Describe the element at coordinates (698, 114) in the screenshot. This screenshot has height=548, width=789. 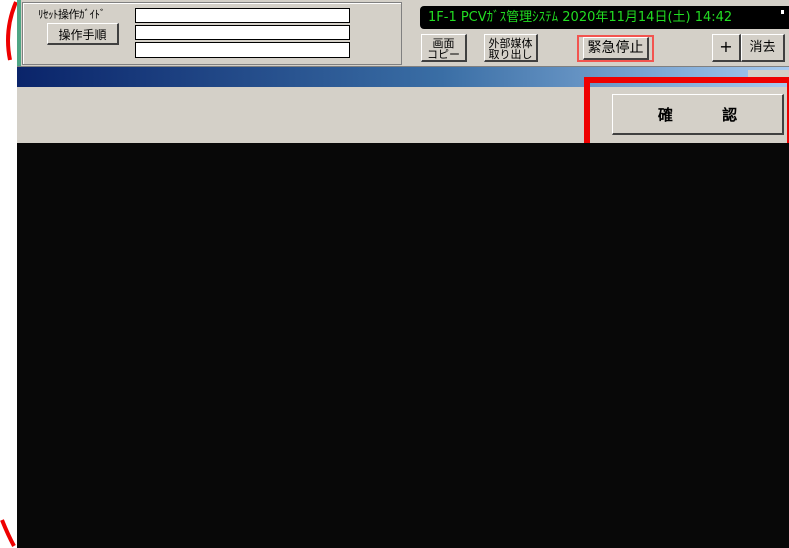
I see `confirm-button: 確 認` at that location.